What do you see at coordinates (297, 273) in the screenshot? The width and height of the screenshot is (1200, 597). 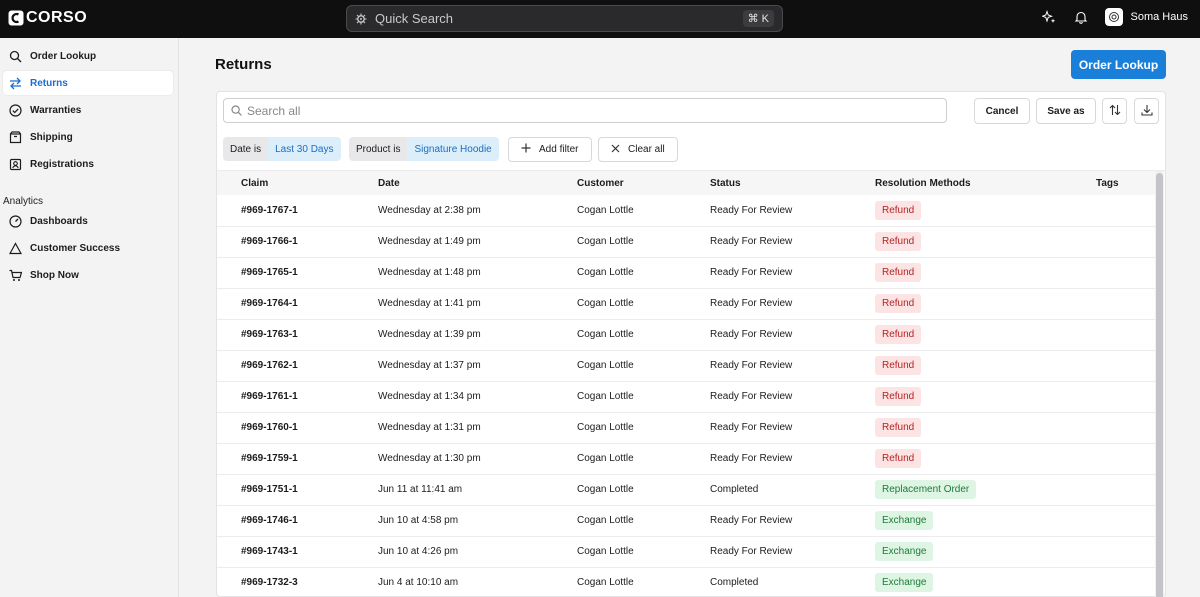 I see `cell-claim: #969-1765-1` at bounding box center [297, 273].